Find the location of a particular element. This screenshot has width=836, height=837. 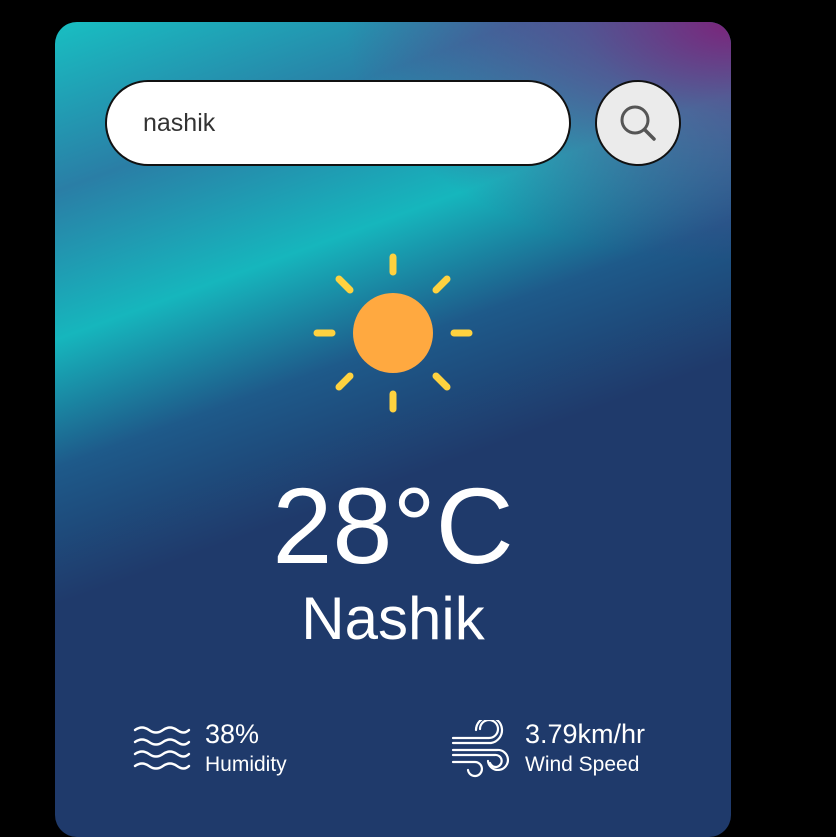

humidity-value: 38% is located at coordinates (232, 734).